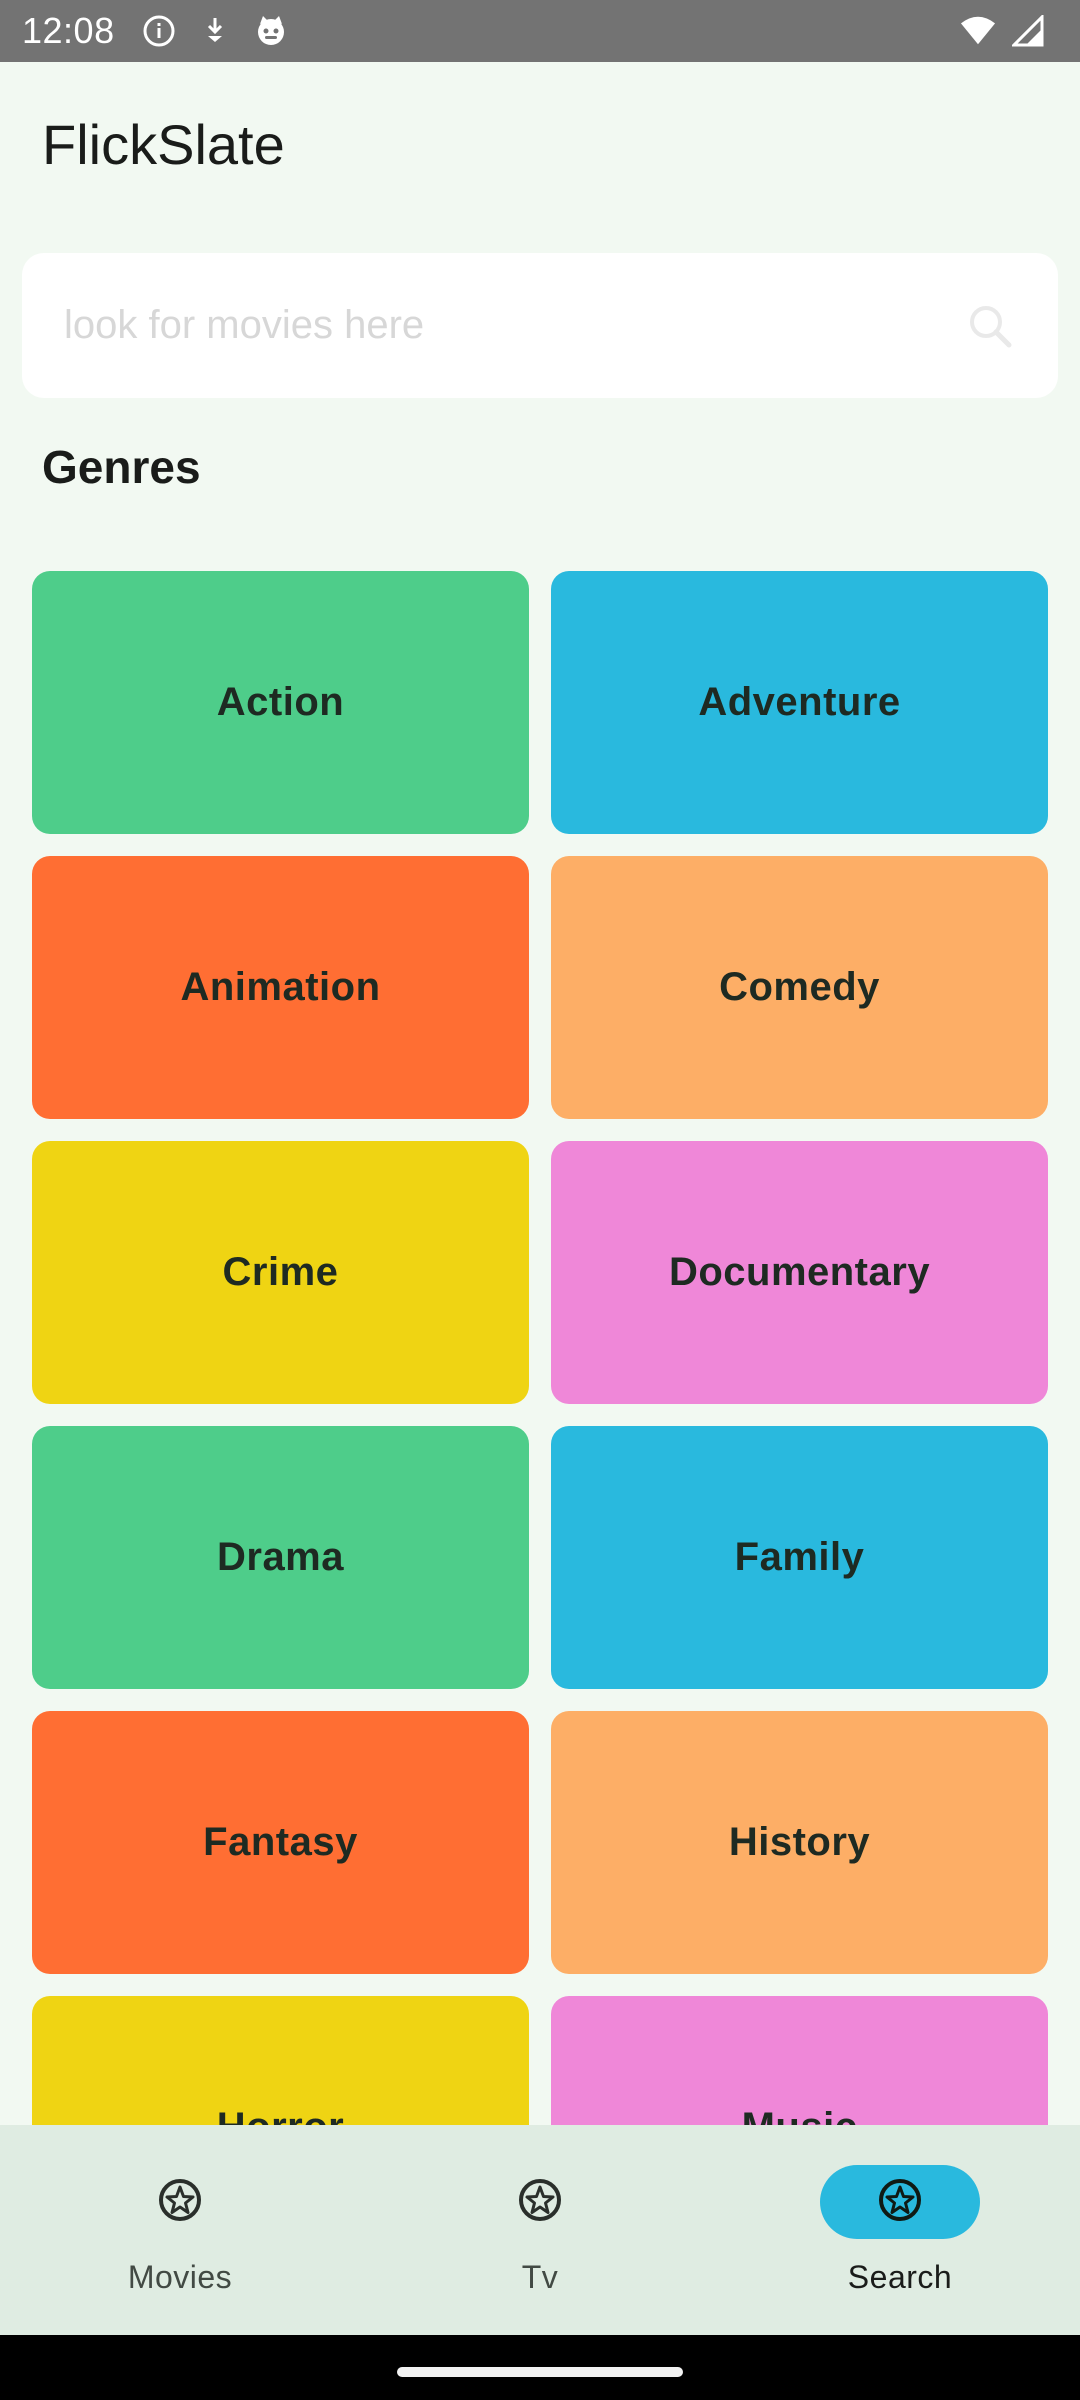 The image size is (1080, 2400). I want to click on genre-label: Action, so click(280, 702).